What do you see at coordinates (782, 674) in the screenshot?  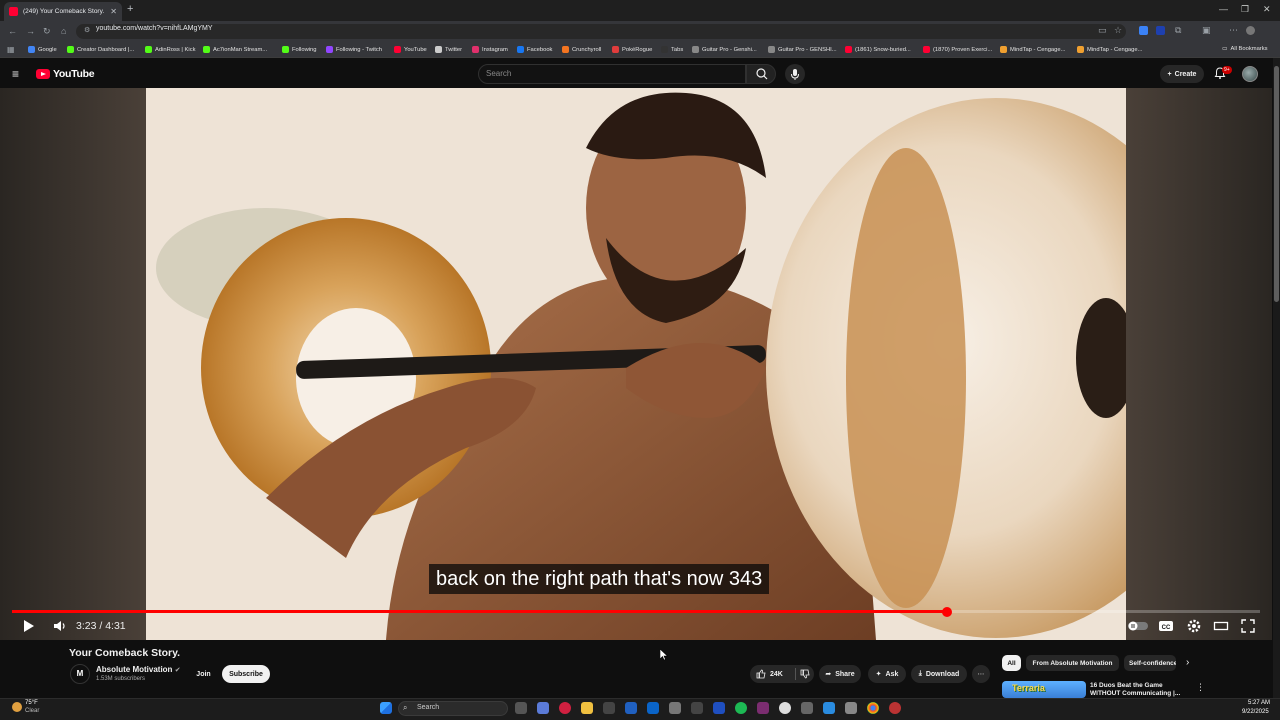 I see `like-button: 24K` at bounding box center [782, 674].